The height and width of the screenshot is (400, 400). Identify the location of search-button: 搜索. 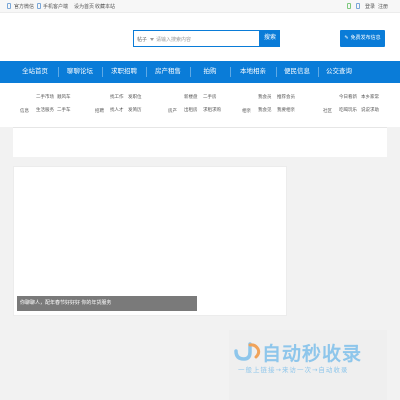
(270, 38).